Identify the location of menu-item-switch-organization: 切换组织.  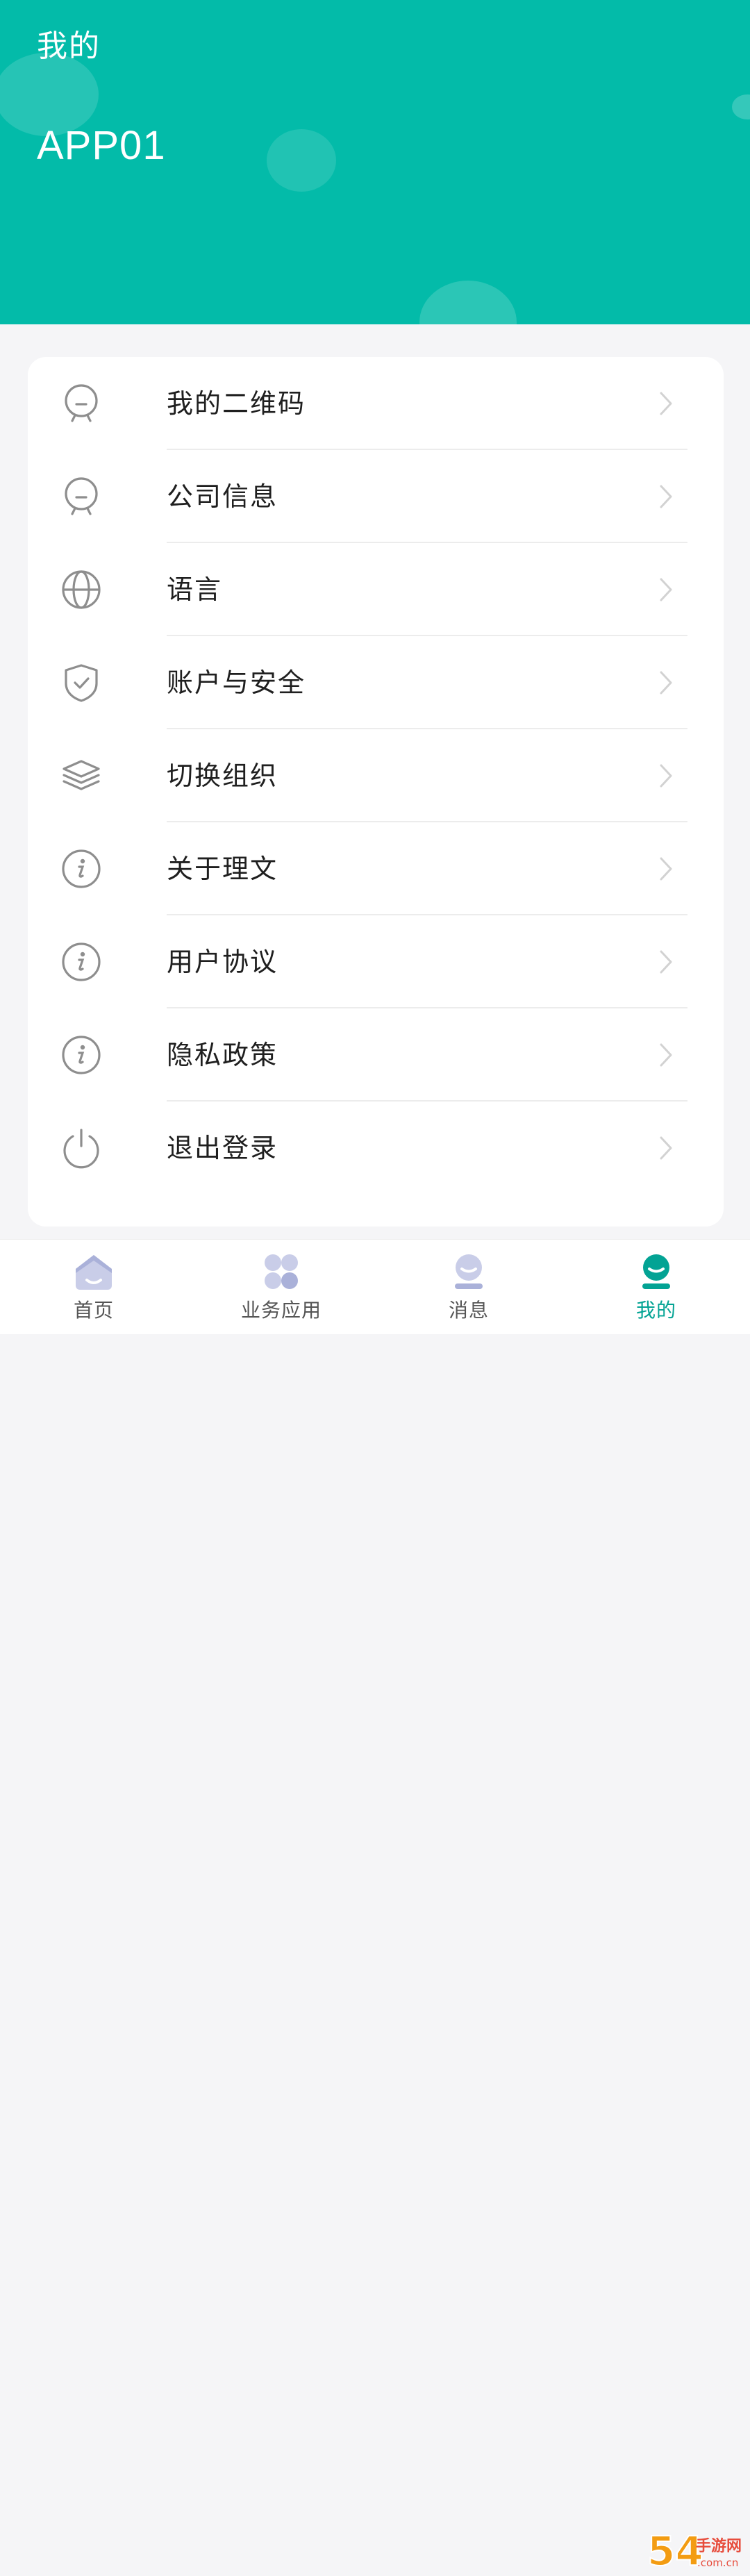
(376, 775).